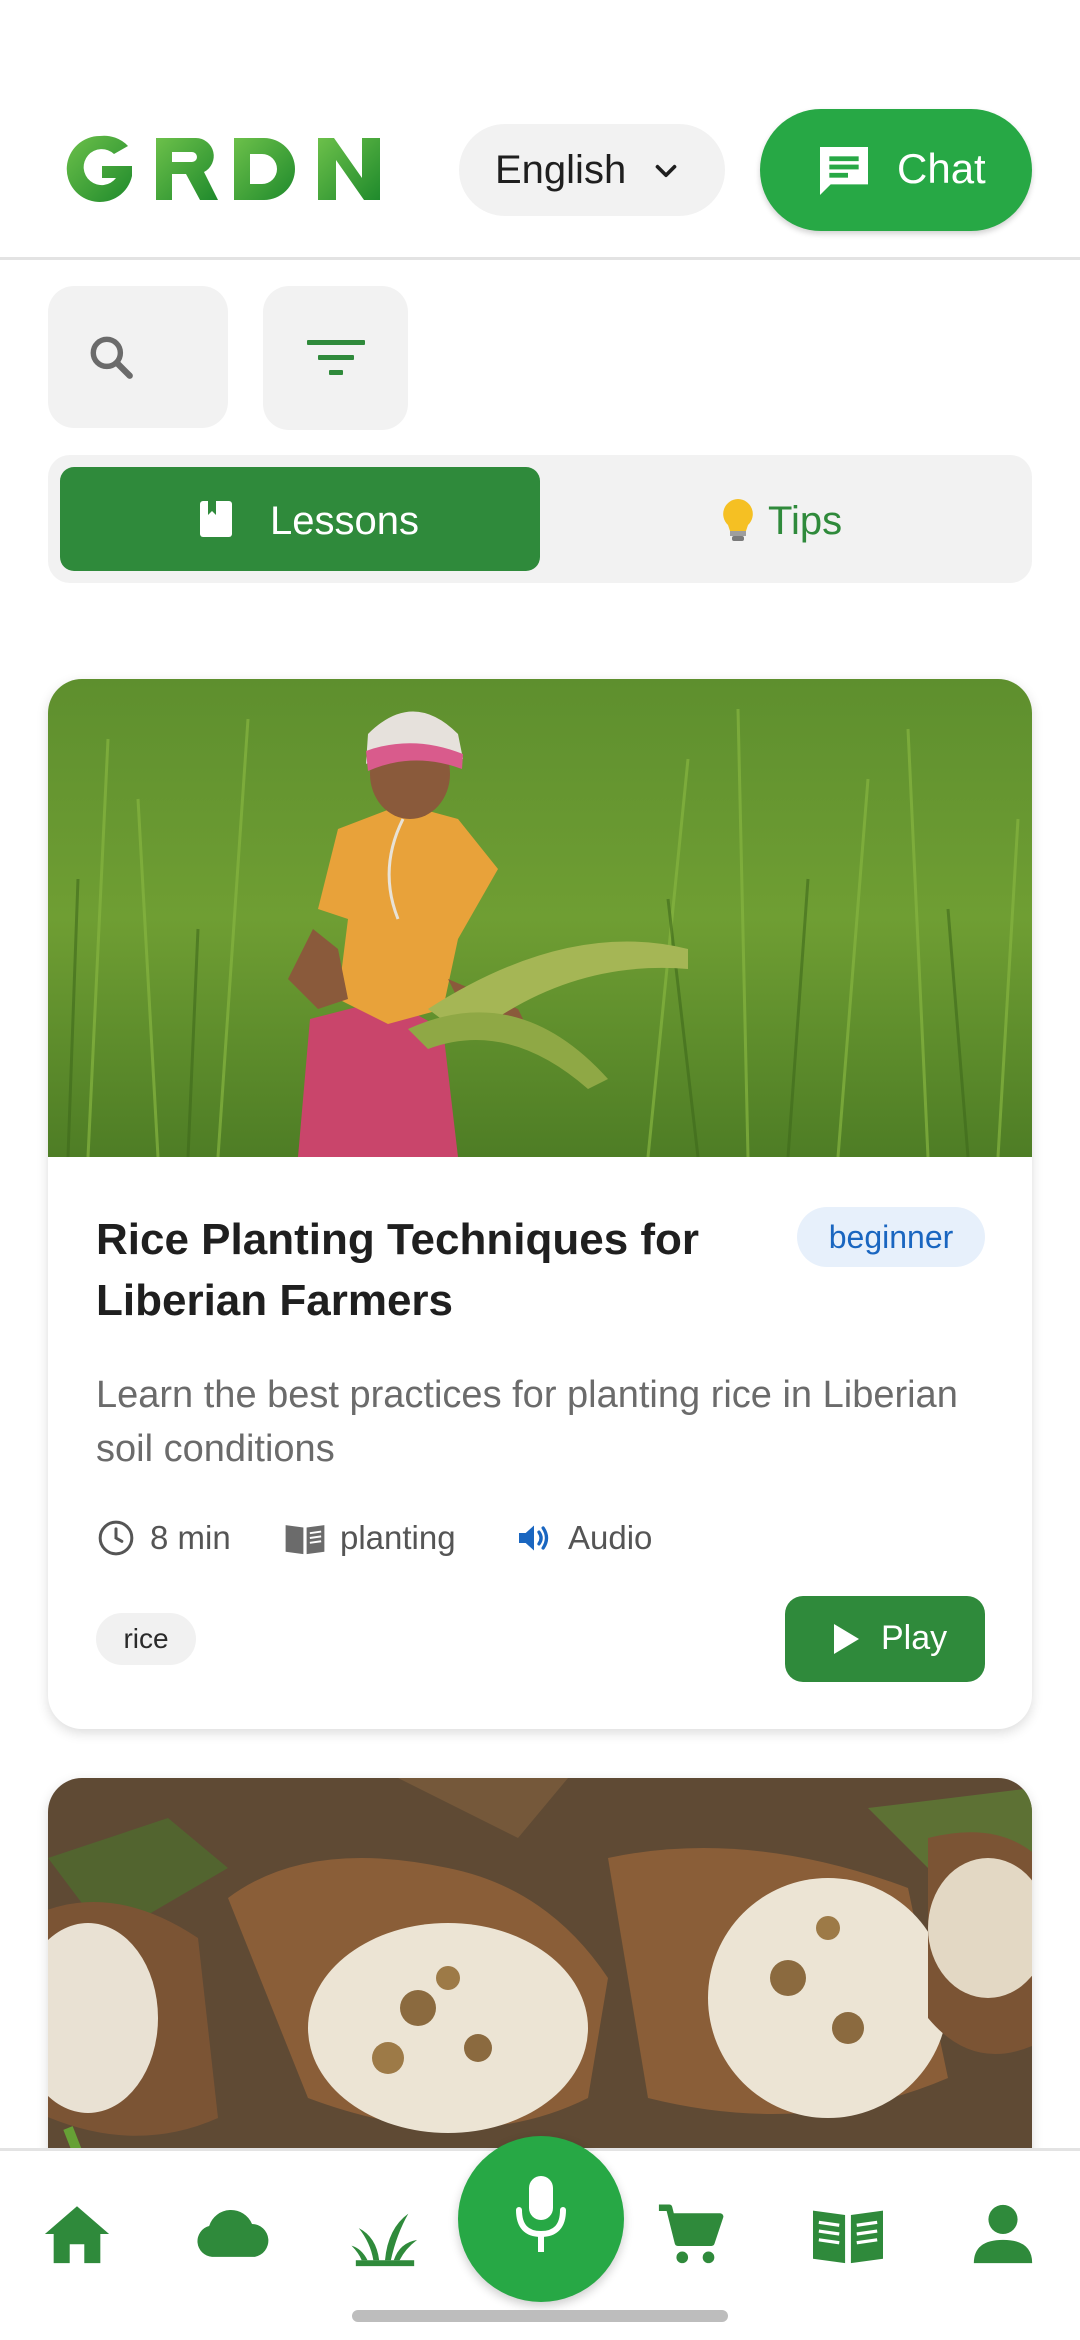  Describe the element at coordinates (561, 169) in the screenshot. I see `language-selected: English` at that location.